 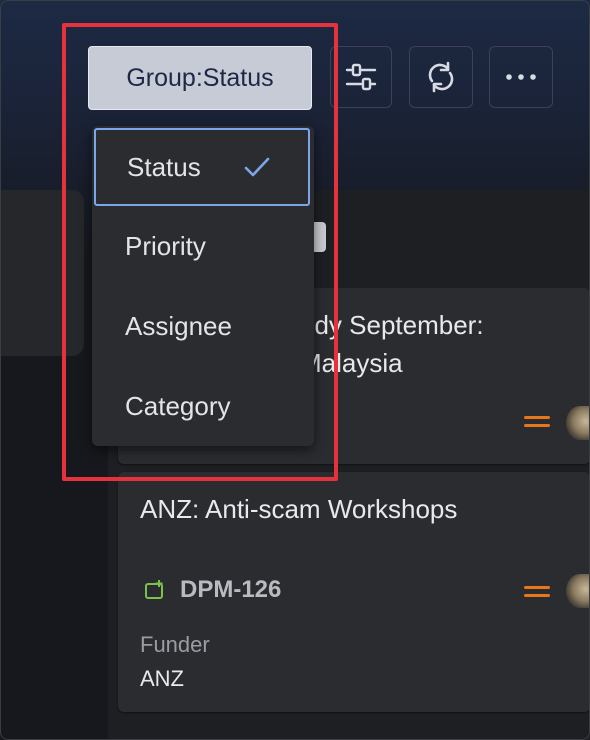 What do you see at coordinates (230, 590) in the screenshot?
I see `issue-key: DPM-126` at bounding box center [230, 590].